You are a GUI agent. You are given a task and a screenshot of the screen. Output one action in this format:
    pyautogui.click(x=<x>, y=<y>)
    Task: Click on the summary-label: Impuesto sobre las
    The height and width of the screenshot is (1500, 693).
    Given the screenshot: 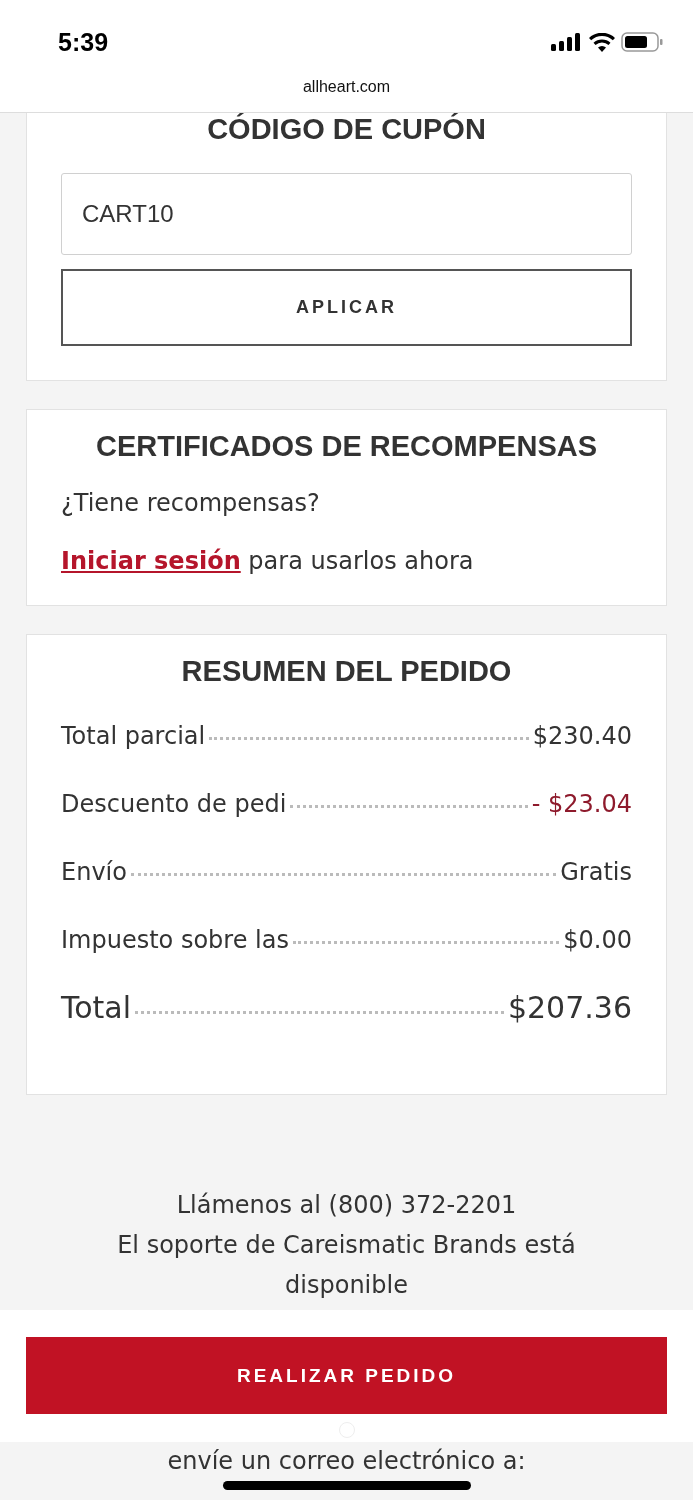 What is the action you would take?
    pyautogui.click(x=175, y=940)
    